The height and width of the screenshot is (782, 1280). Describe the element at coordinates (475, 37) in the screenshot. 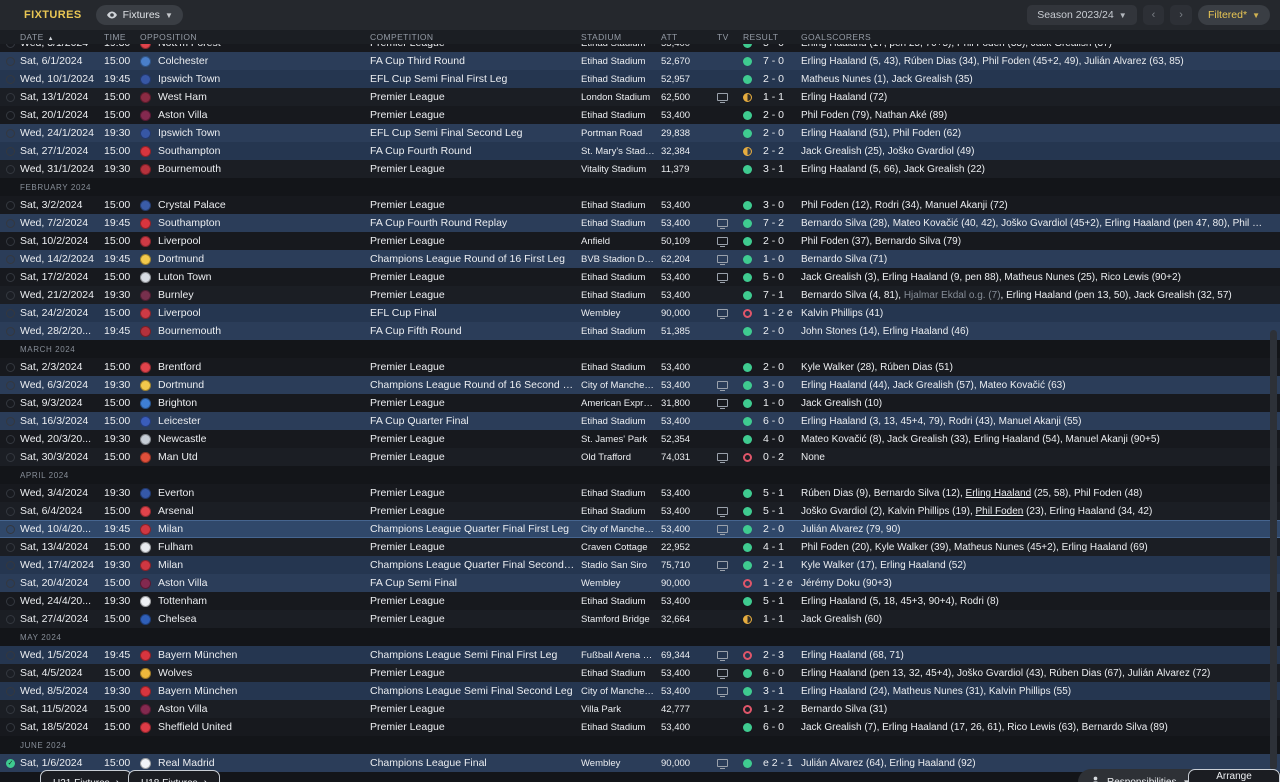

I see `column-competition: COMPETITION` at that location.